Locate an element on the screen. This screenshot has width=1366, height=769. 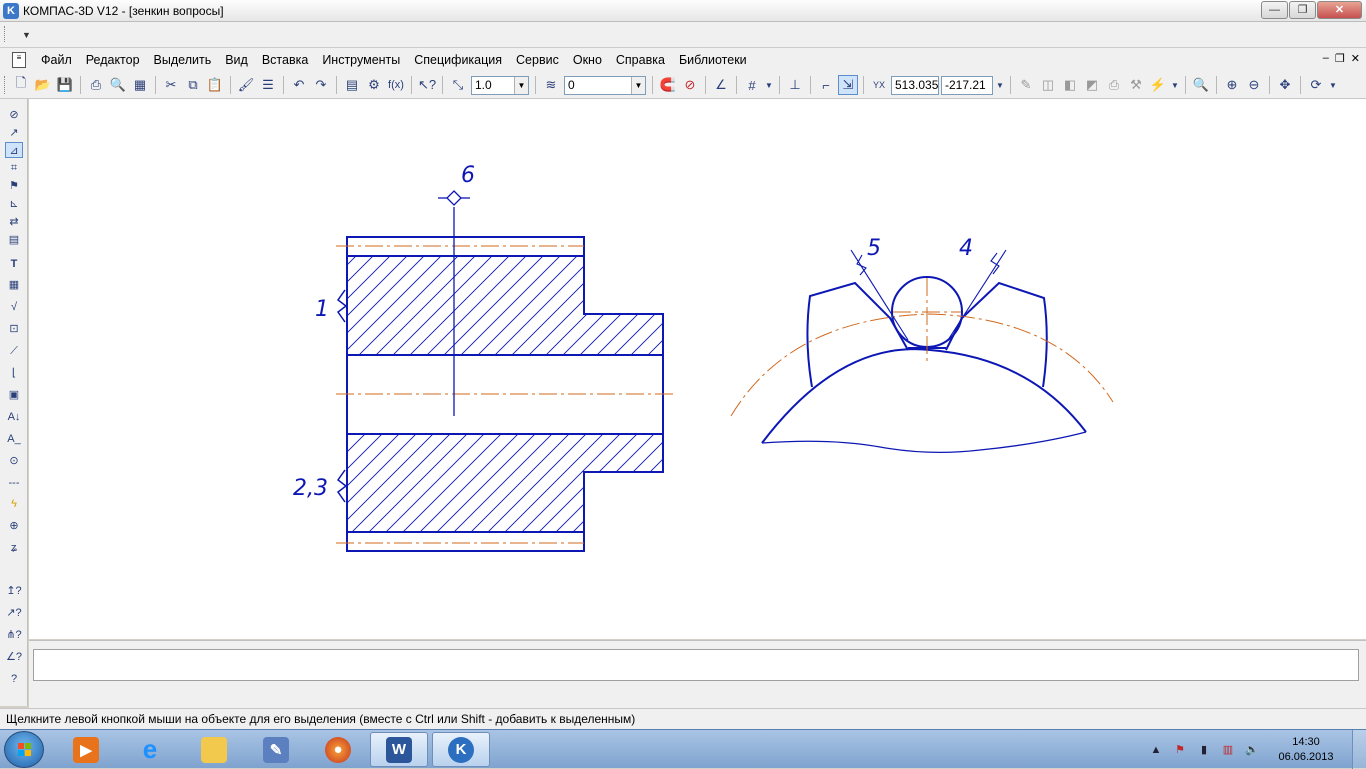
menu-tools: Инструменты is located at coordinates (361, 60).